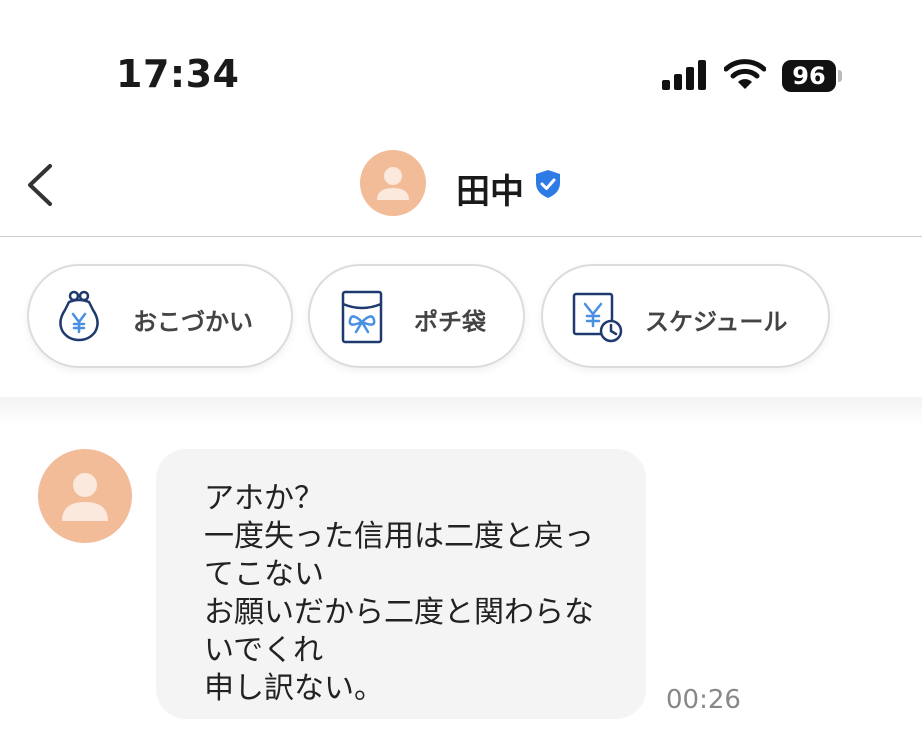 Image resolution: width=922 pixels, height=745 pixels. What do you see at coordinates (716, 322) in the screenshot?
I see `schedule-label: スケジュール` at bounding box center [716, 322].